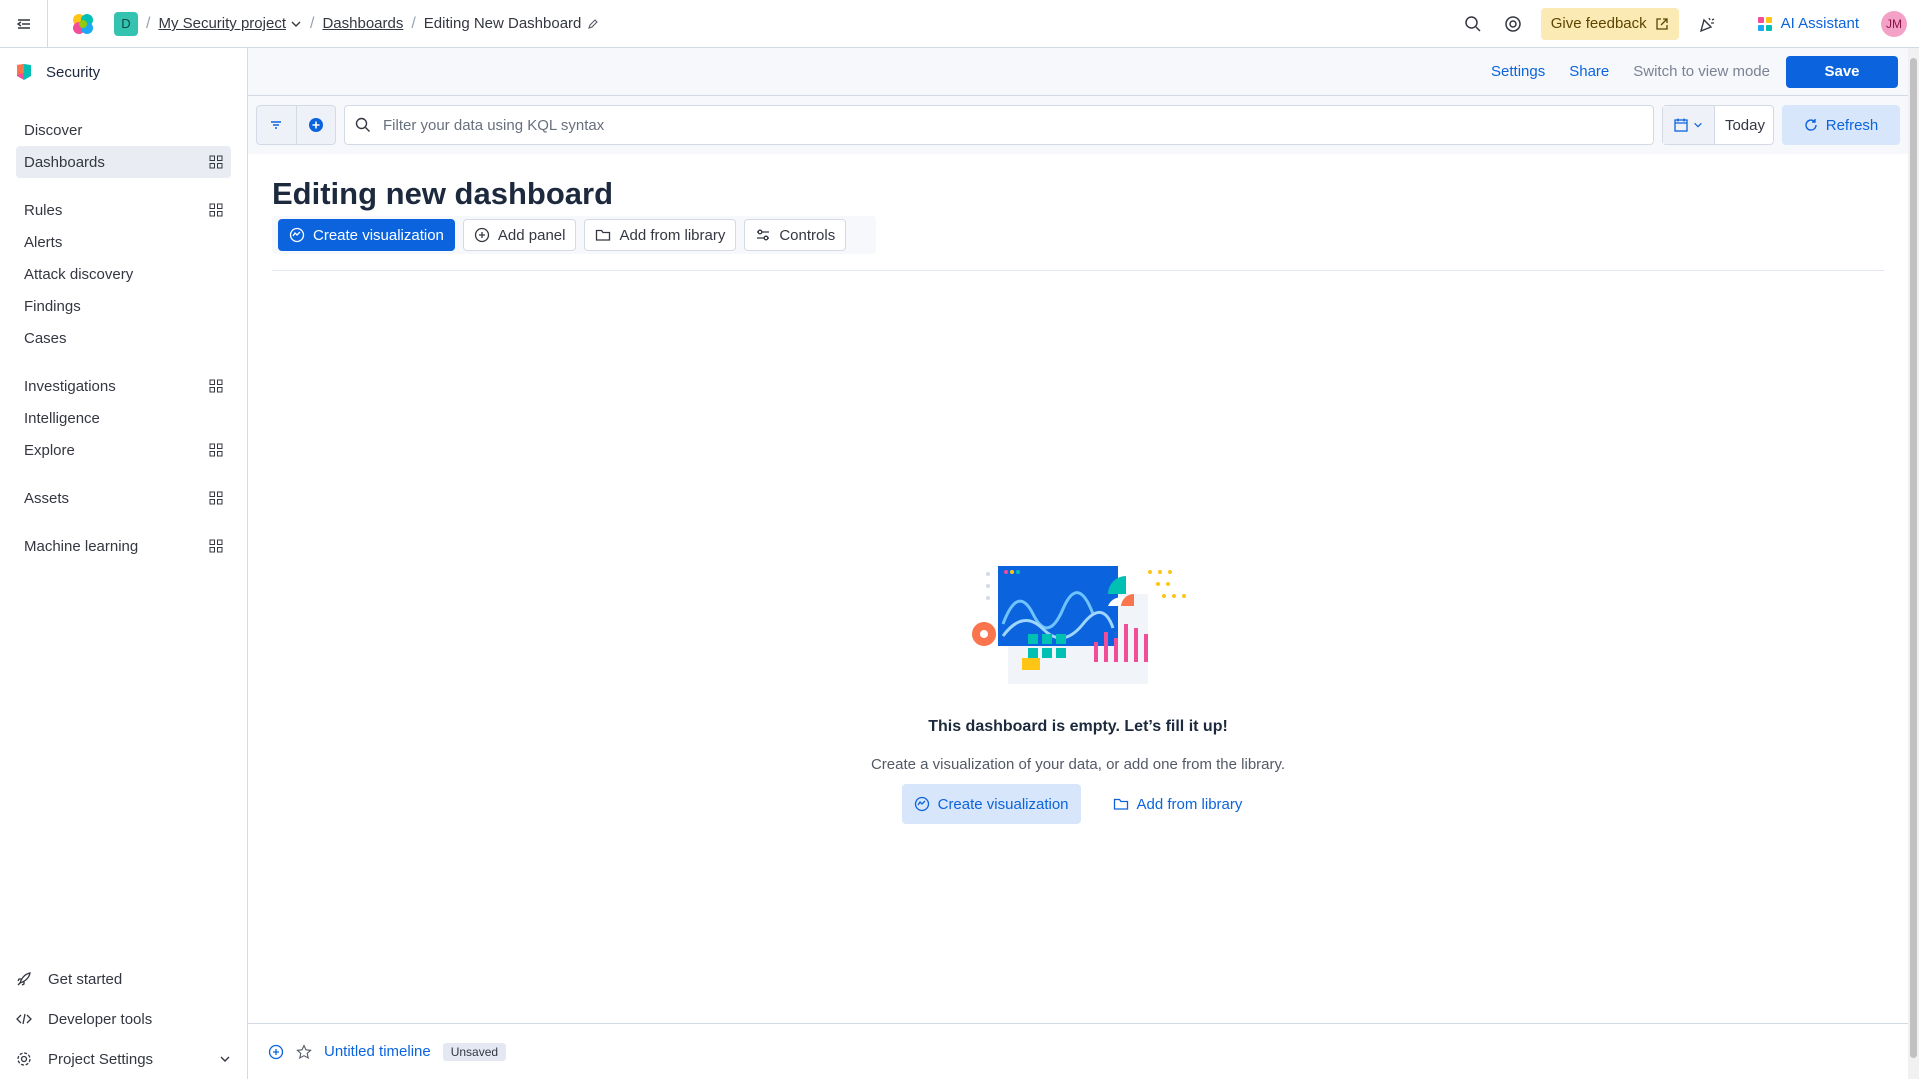 This screenshot has width=1919, height=1079. Describe the element at coordinates (81, 546) in the screenshot. I see `sidebar-item-label: Machine learning` at that location.